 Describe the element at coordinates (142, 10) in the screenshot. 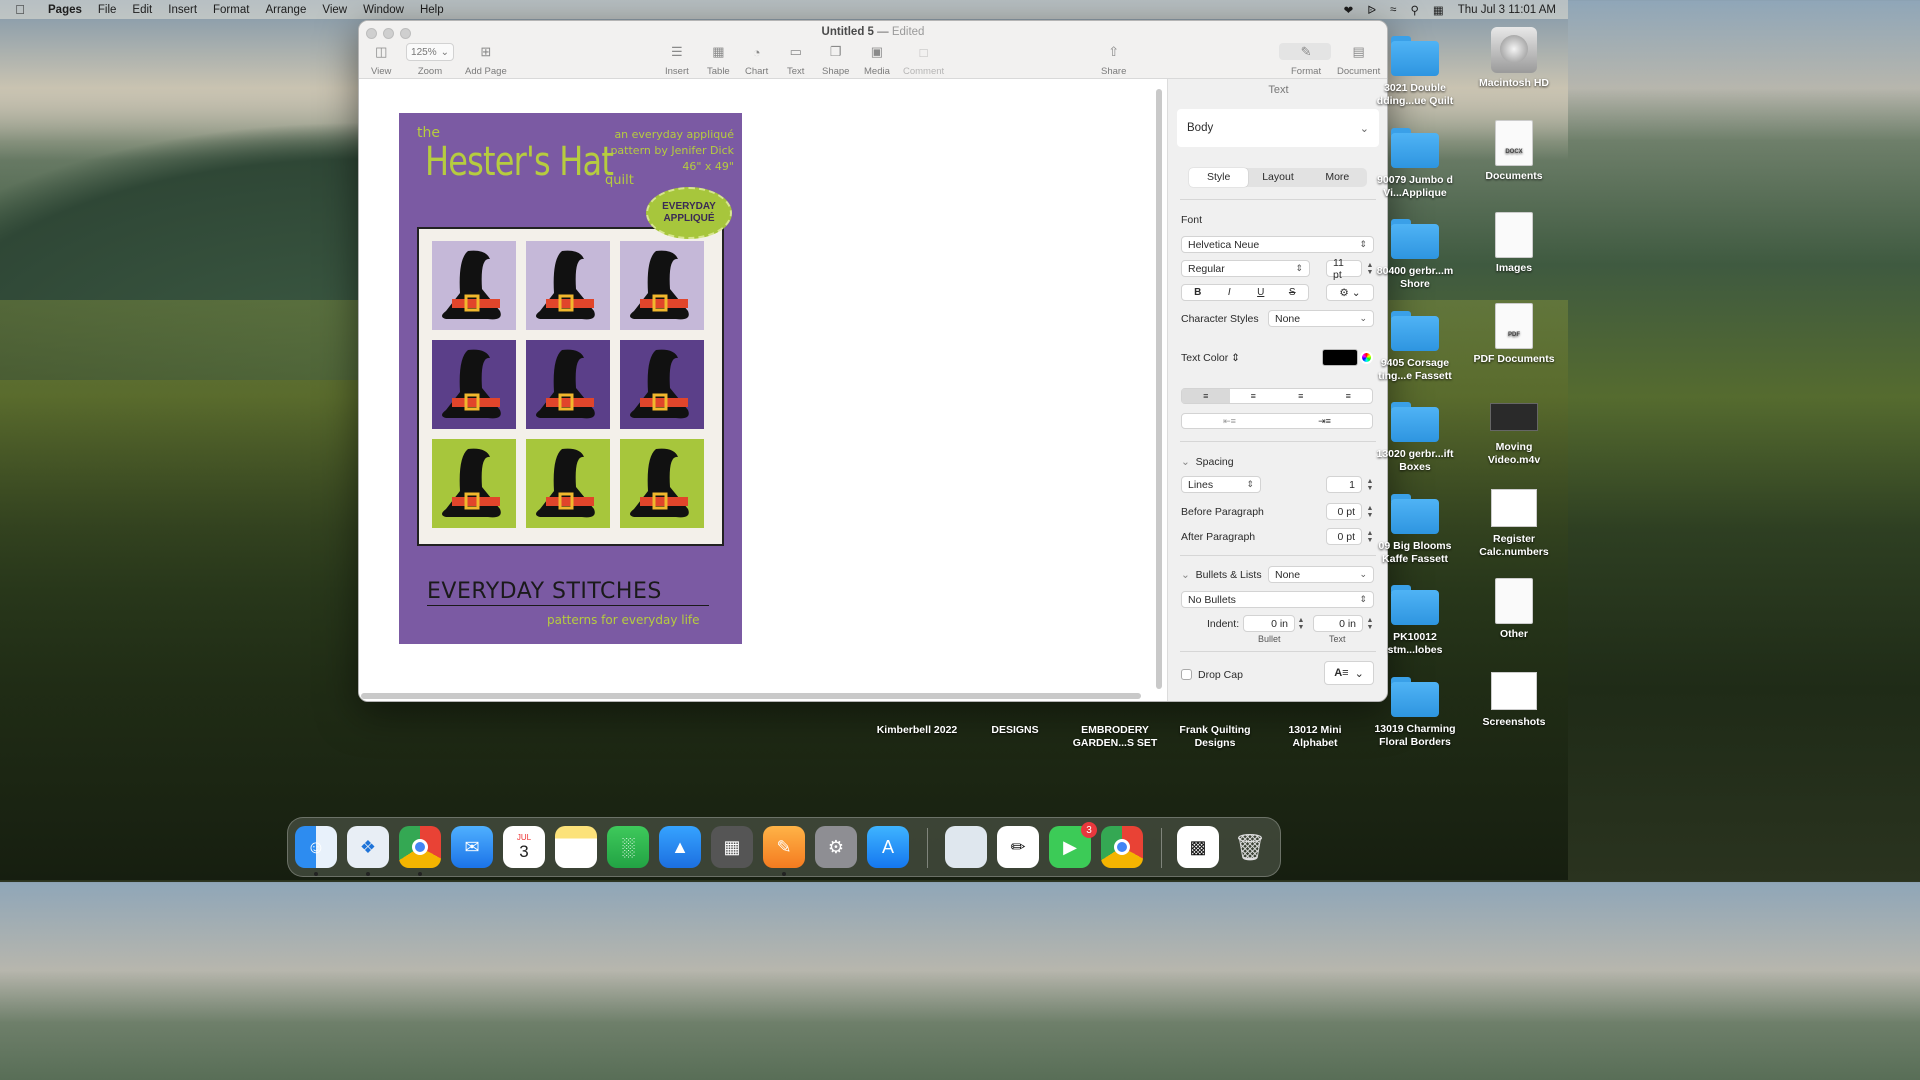

I see `menu-edit: Edit` at that location.